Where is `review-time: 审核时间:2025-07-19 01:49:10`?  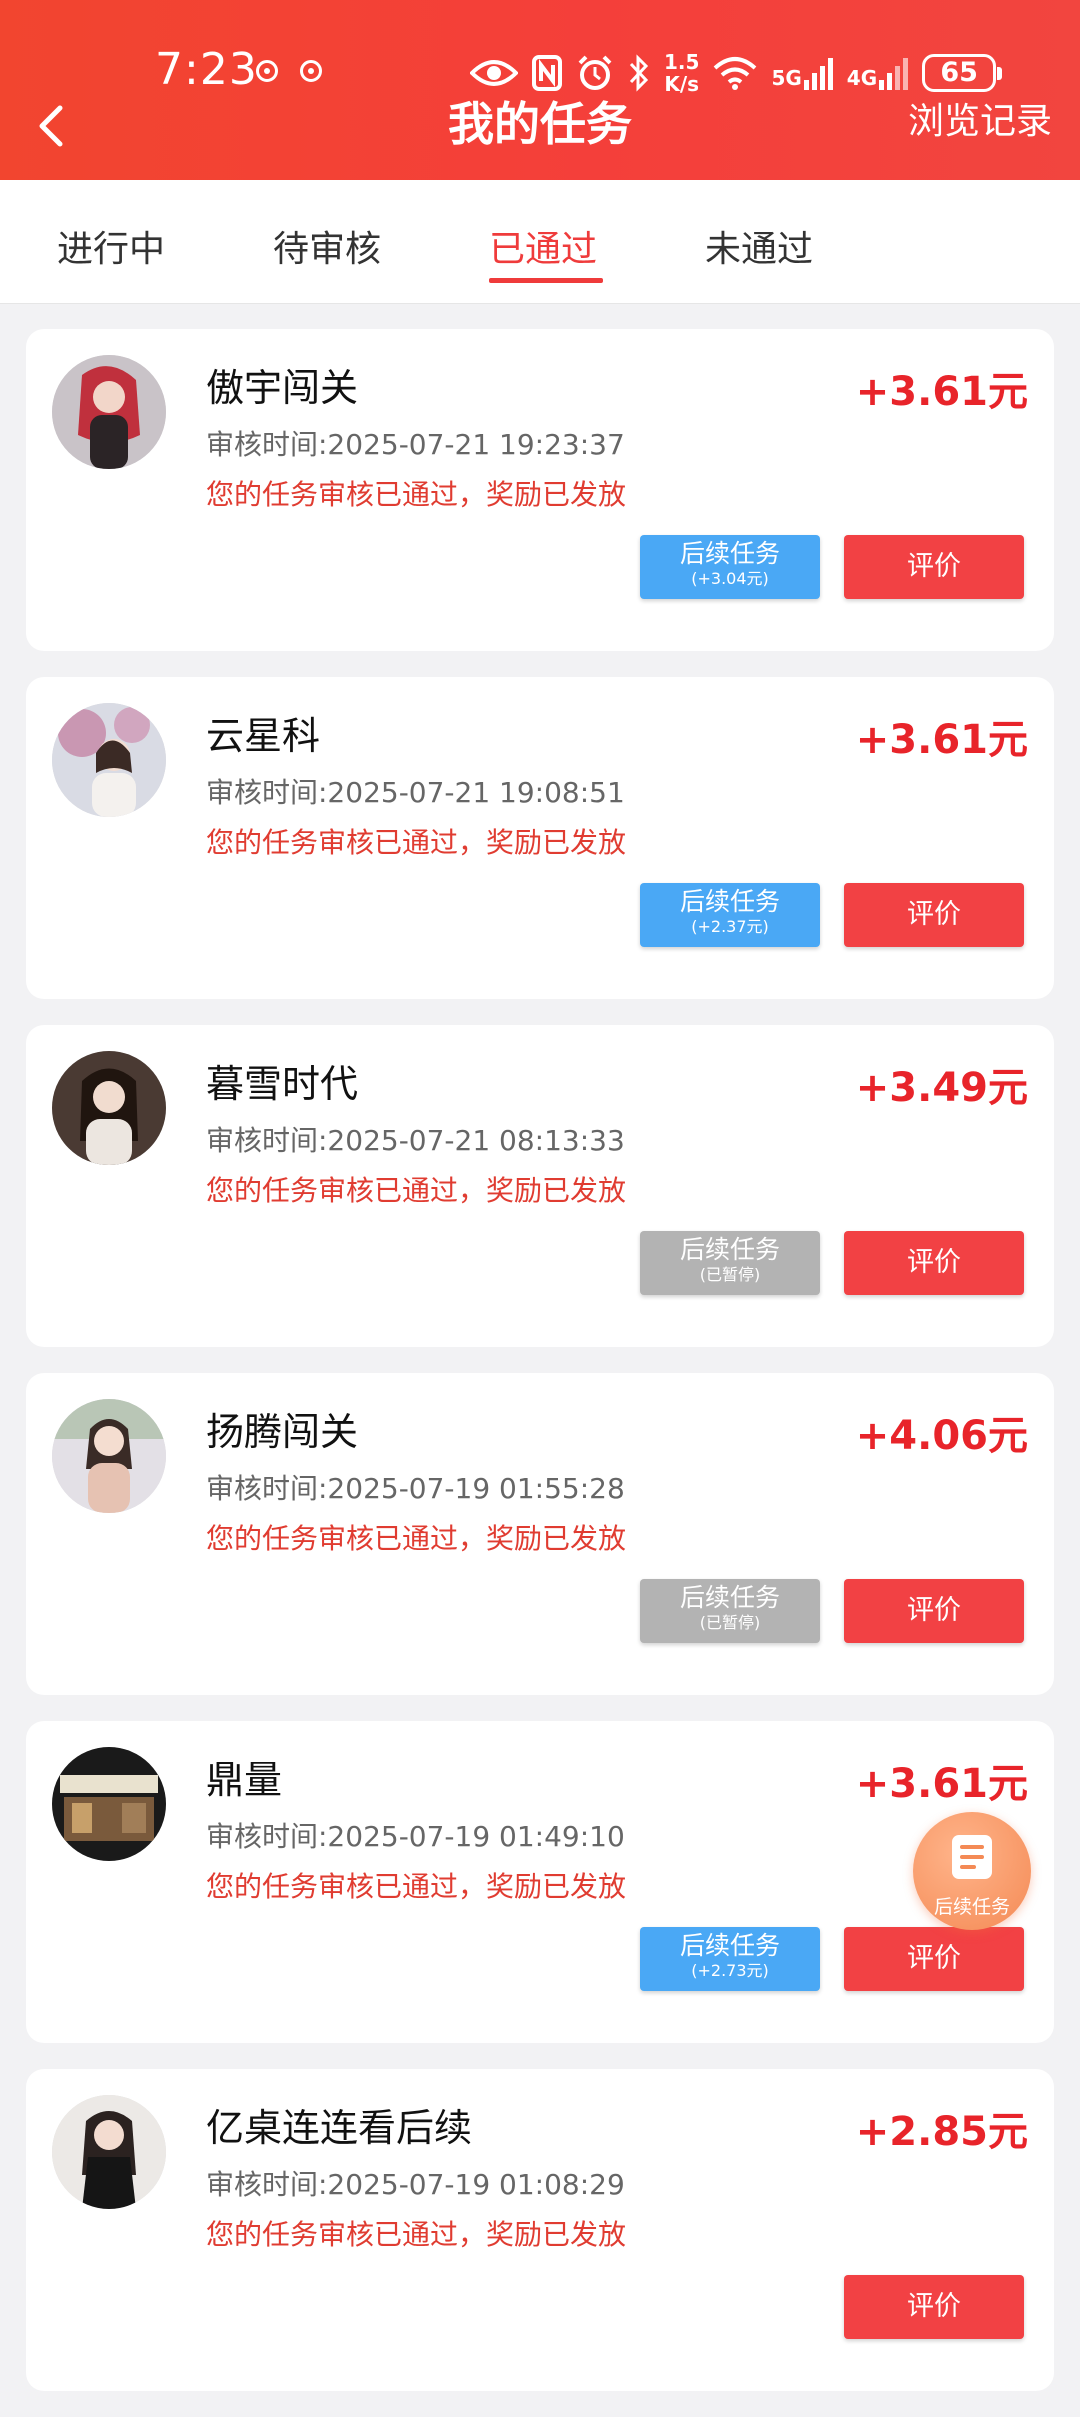
review-time: 审核时间:2025-07-19 01:49:10 is located at coordinates (415, 1836).